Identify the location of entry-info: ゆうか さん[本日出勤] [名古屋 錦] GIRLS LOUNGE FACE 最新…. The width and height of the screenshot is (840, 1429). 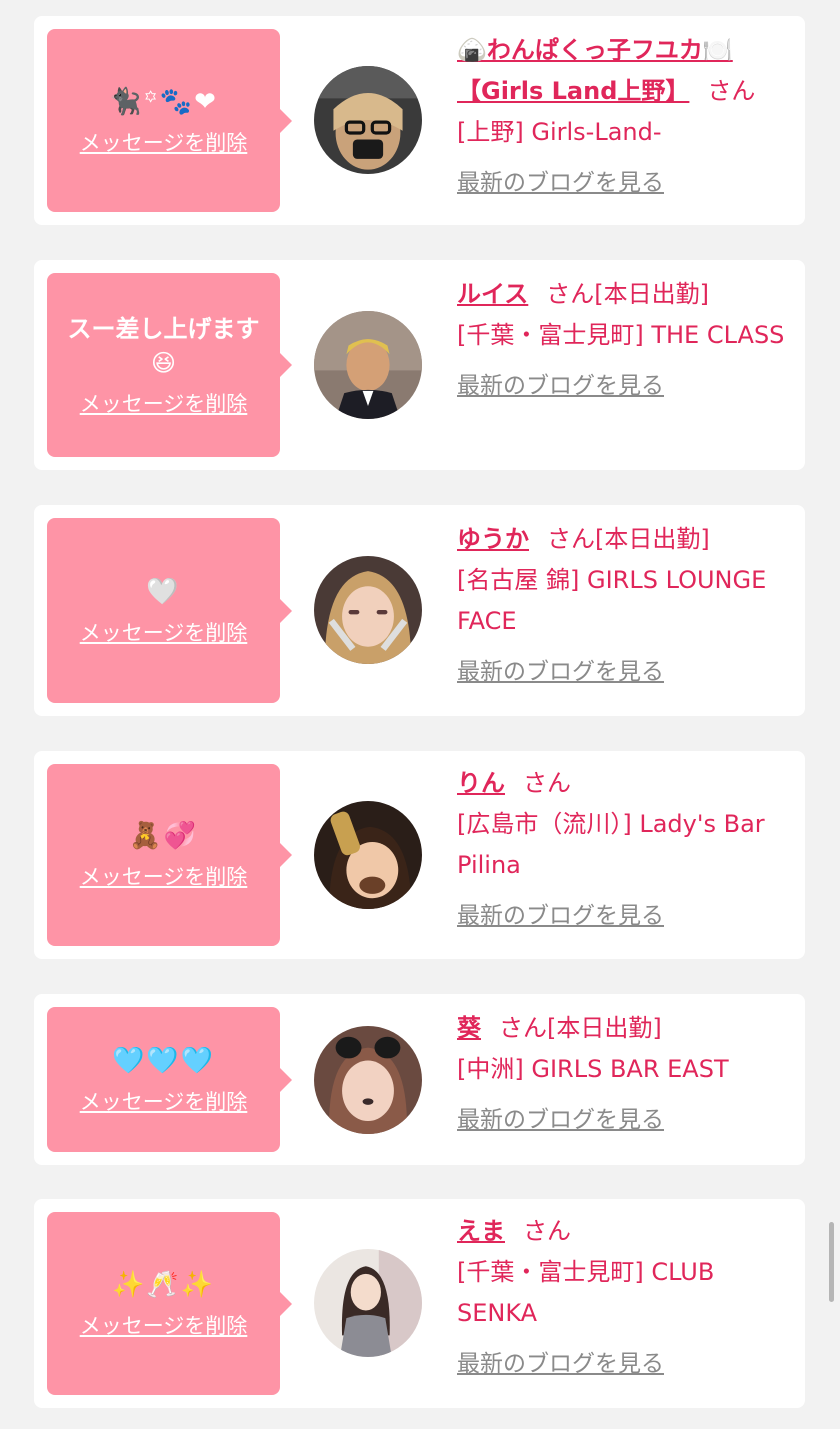
(627, 606).